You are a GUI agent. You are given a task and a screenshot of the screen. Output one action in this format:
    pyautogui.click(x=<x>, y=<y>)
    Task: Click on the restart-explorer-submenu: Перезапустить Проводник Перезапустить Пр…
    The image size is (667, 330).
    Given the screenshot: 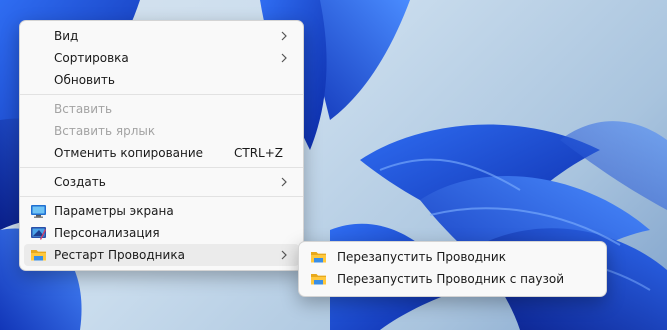 What is the action you would take?
    pyautogui.click(x=452, y=269)
    